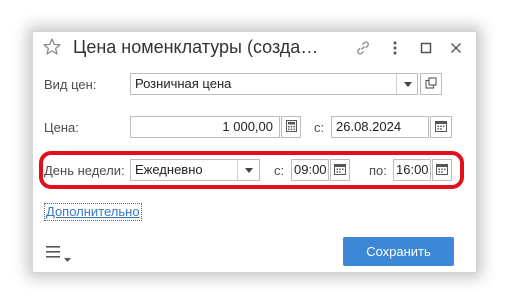 The image size is (507, 306). What do you see at coordinates (426, 48) in the screenshot?
I see `maximize-icon` at bounding box center [426, 48].